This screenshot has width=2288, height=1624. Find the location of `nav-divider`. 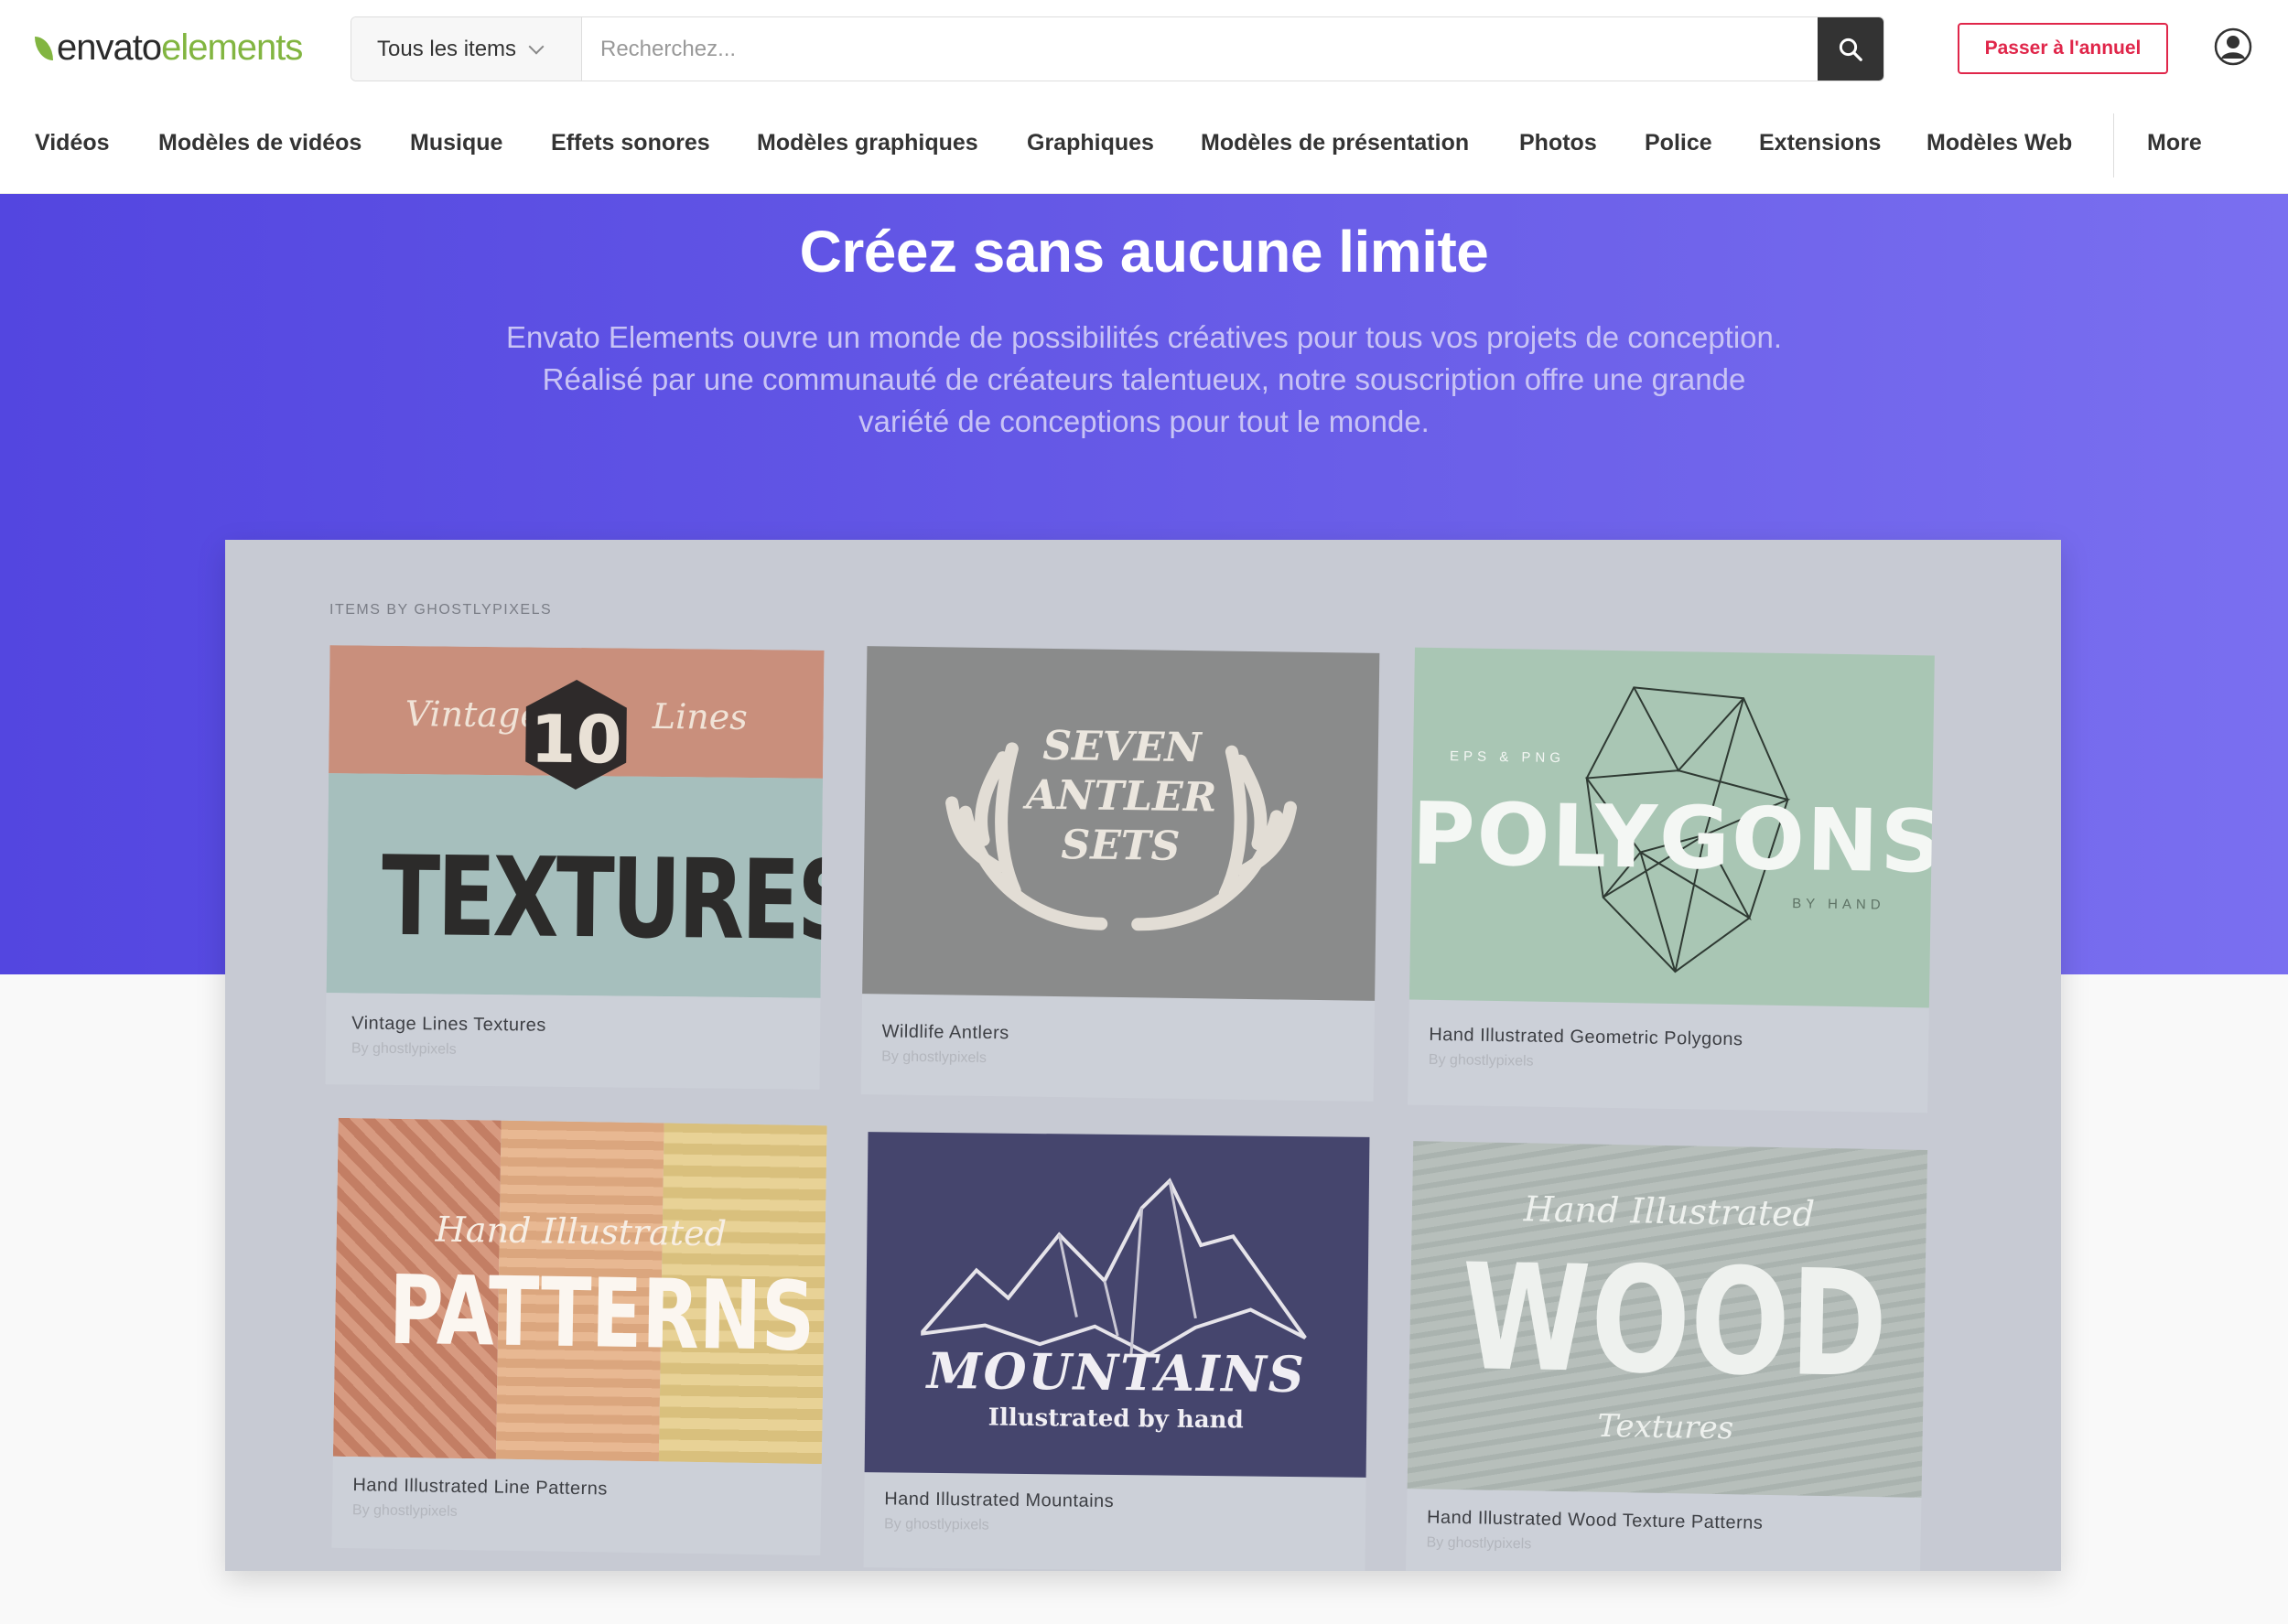

nav-divider is located at coordinates (2113, 145).